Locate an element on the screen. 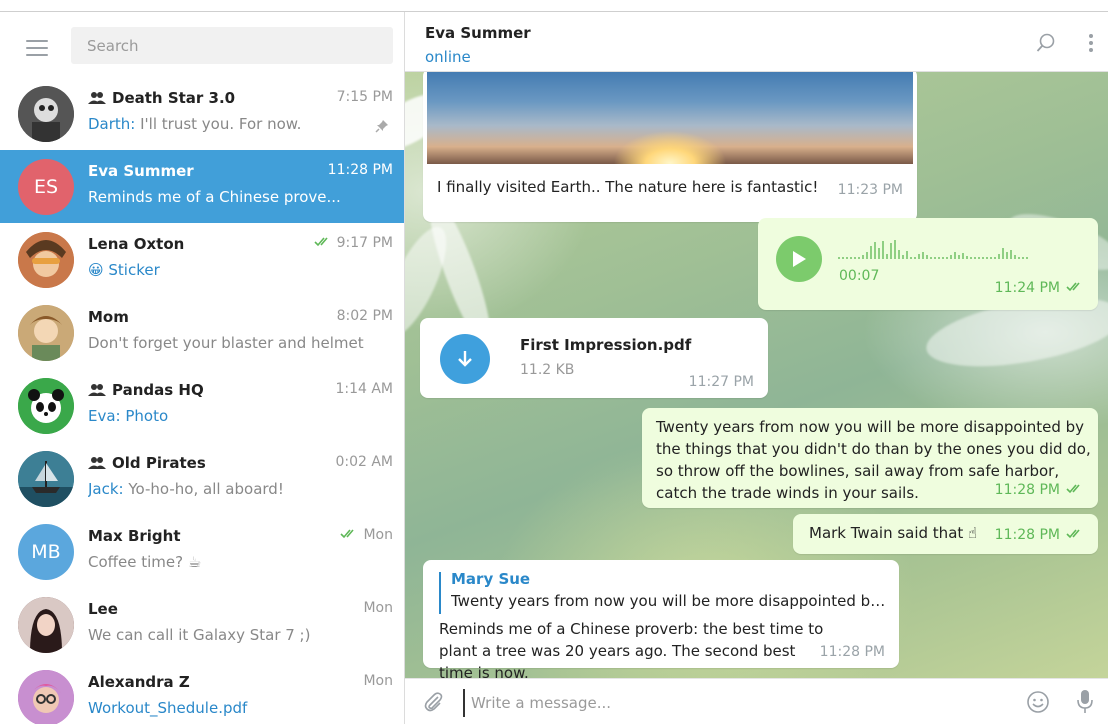 The height and width of the screenshot is (724, 1108). more-icon is located at coordinates (1091, 45).